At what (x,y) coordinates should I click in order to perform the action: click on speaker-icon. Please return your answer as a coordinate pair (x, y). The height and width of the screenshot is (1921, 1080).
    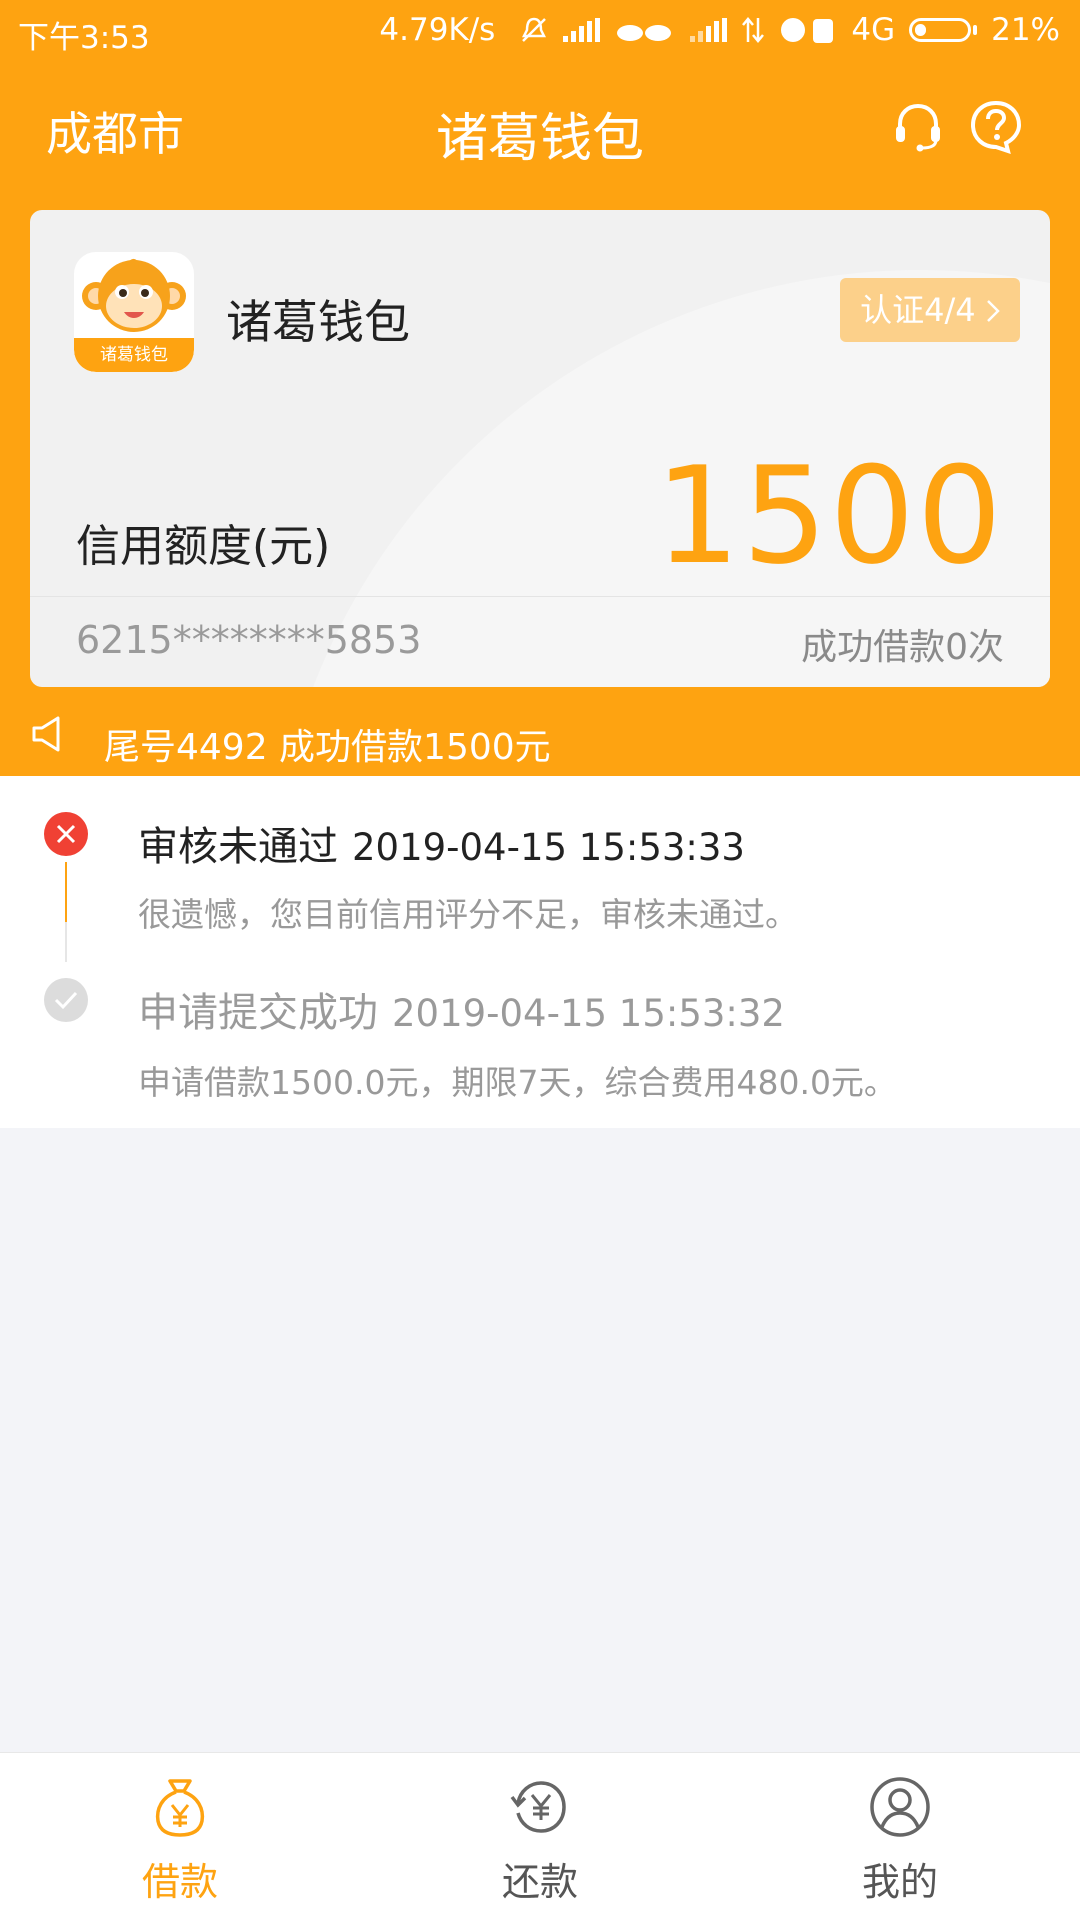
    Looking at the image, I should click on (46, 734).